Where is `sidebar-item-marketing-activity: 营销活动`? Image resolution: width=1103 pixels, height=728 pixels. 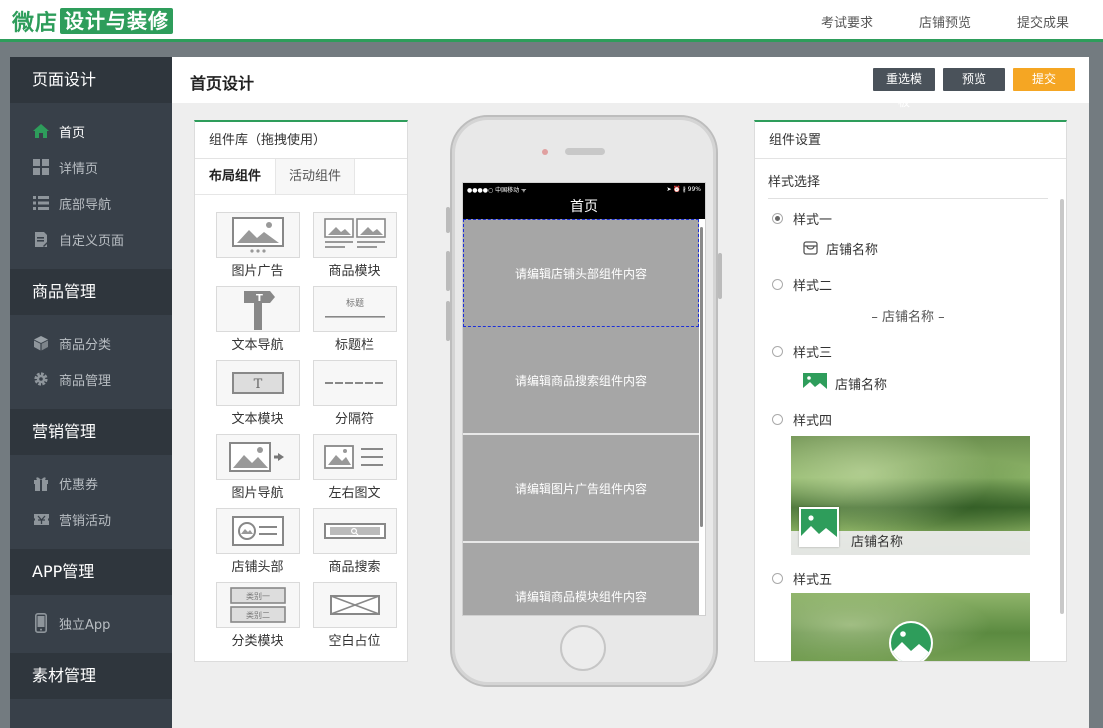
sidebar-item-marketing-activity: 营销活动 is located at coordinates (91, 519).